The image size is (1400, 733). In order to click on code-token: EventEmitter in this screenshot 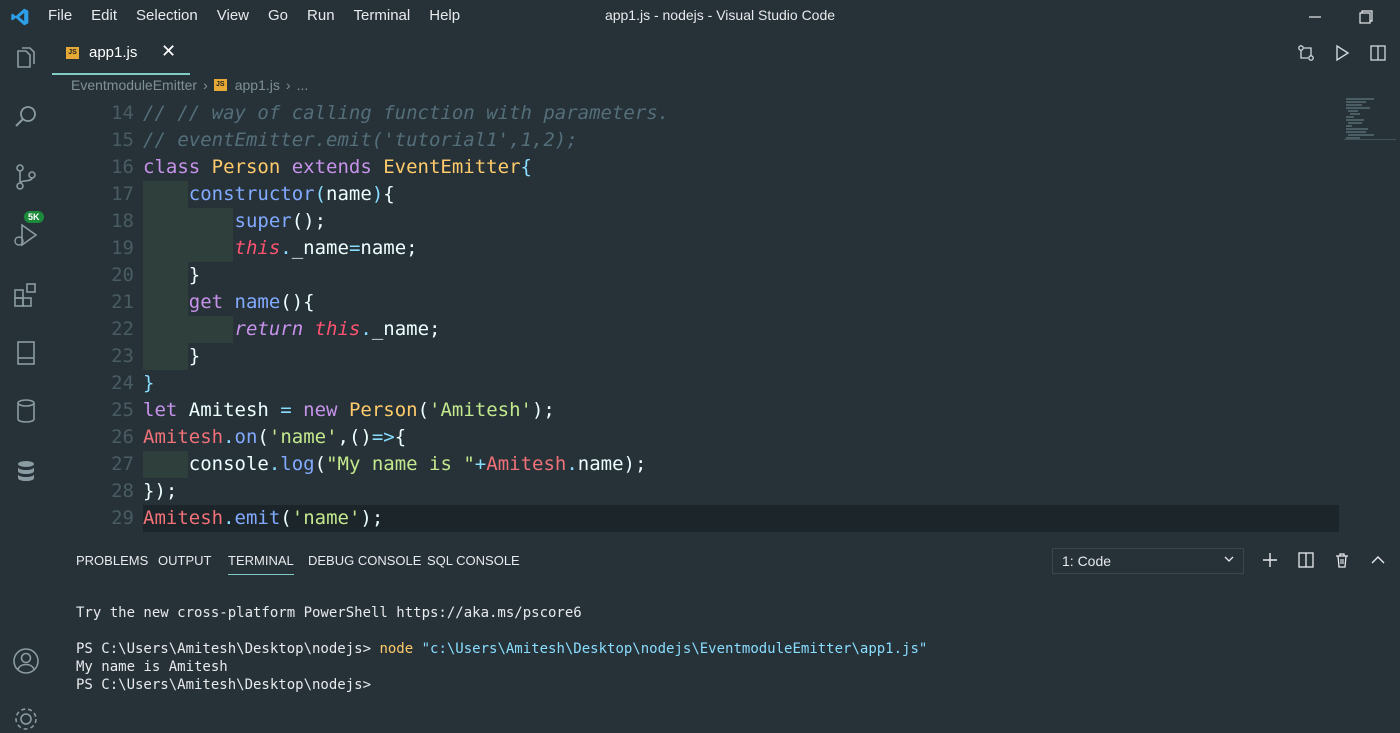, I will do `click(452, 167)`.